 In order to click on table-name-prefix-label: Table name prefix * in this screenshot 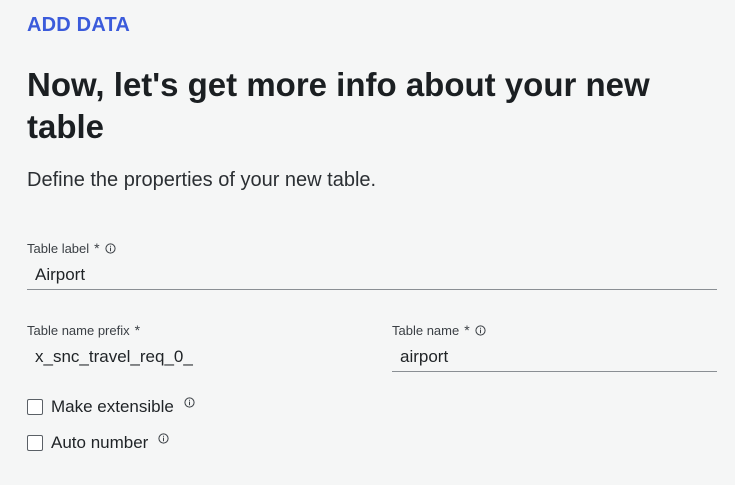, I will do `click(83, 330)`.